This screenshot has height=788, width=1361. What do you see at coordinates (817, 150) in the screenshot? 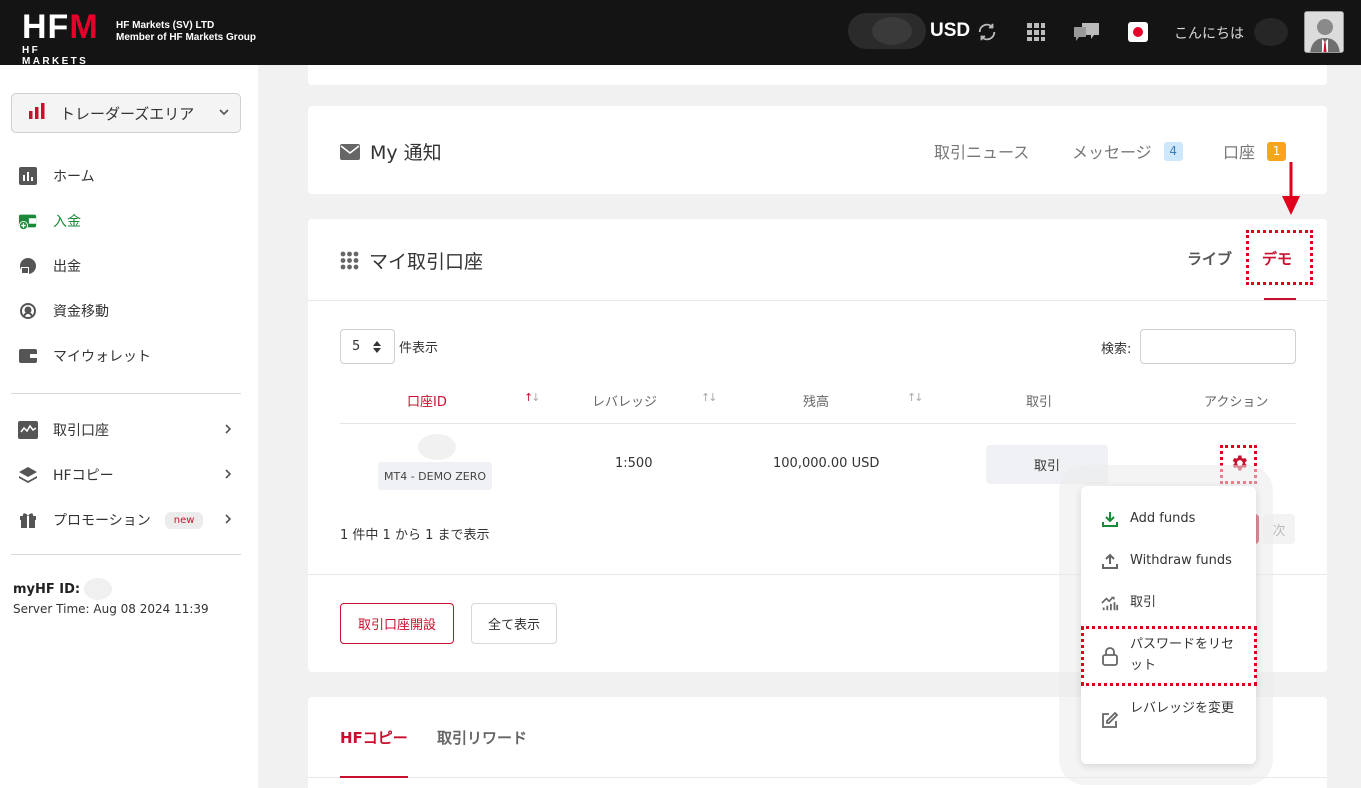
I see `notifications-card: My 通知 取引ニュース メッセージ 4 口座 1` at bounding box center [817, 150].